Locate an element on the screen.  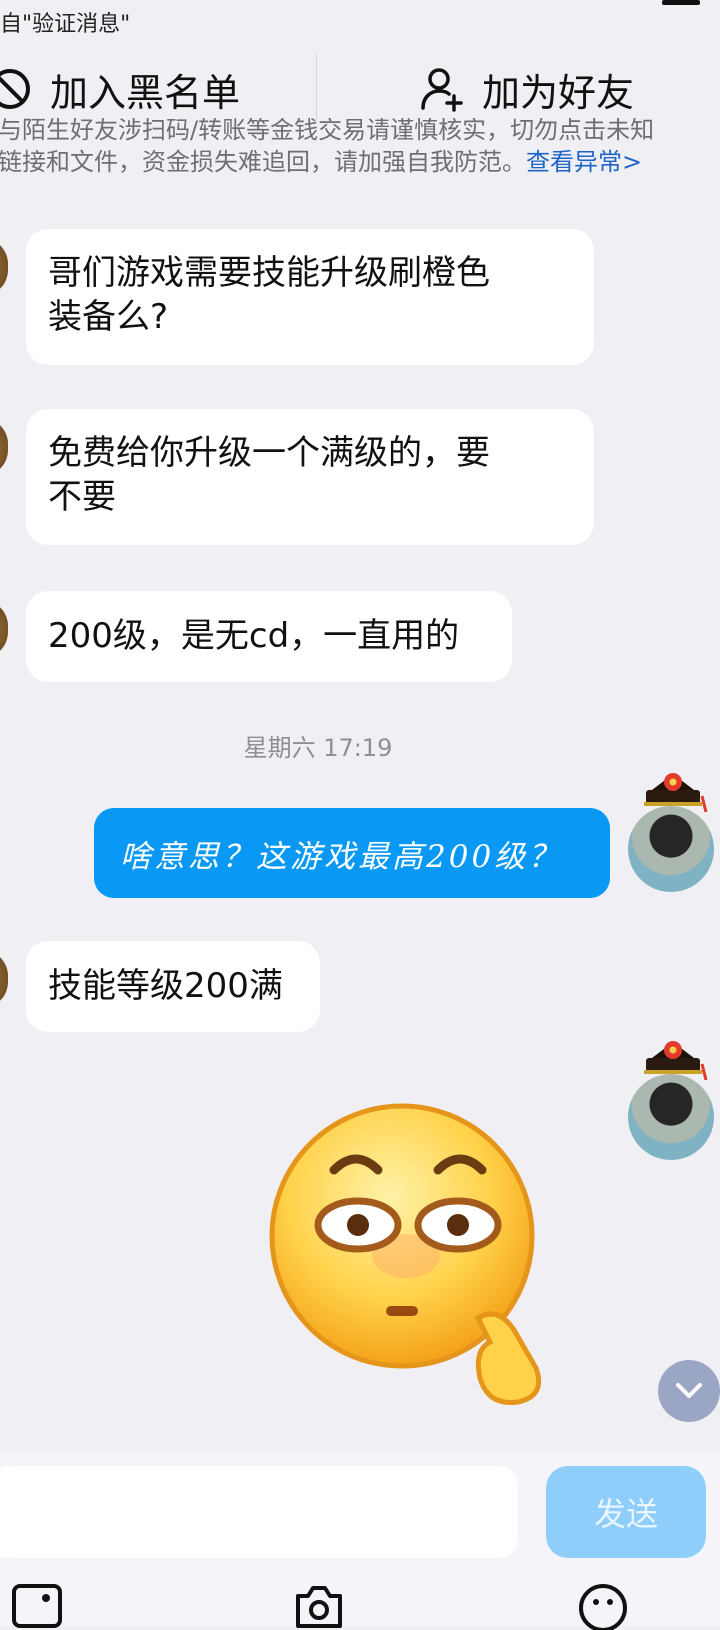
view-anomaly-link: 查看异常> is located at coordinates (584, 162).